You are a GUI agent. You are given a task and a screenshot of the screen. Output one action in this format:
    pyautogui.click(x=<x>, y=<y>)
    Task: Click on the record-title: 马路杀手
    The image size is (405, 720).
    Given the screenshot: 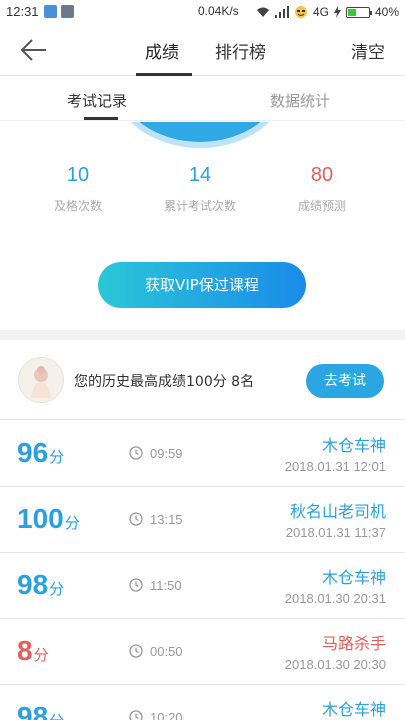 What is the action you would take?
    pyautogui.click(x=353, y=643)
    